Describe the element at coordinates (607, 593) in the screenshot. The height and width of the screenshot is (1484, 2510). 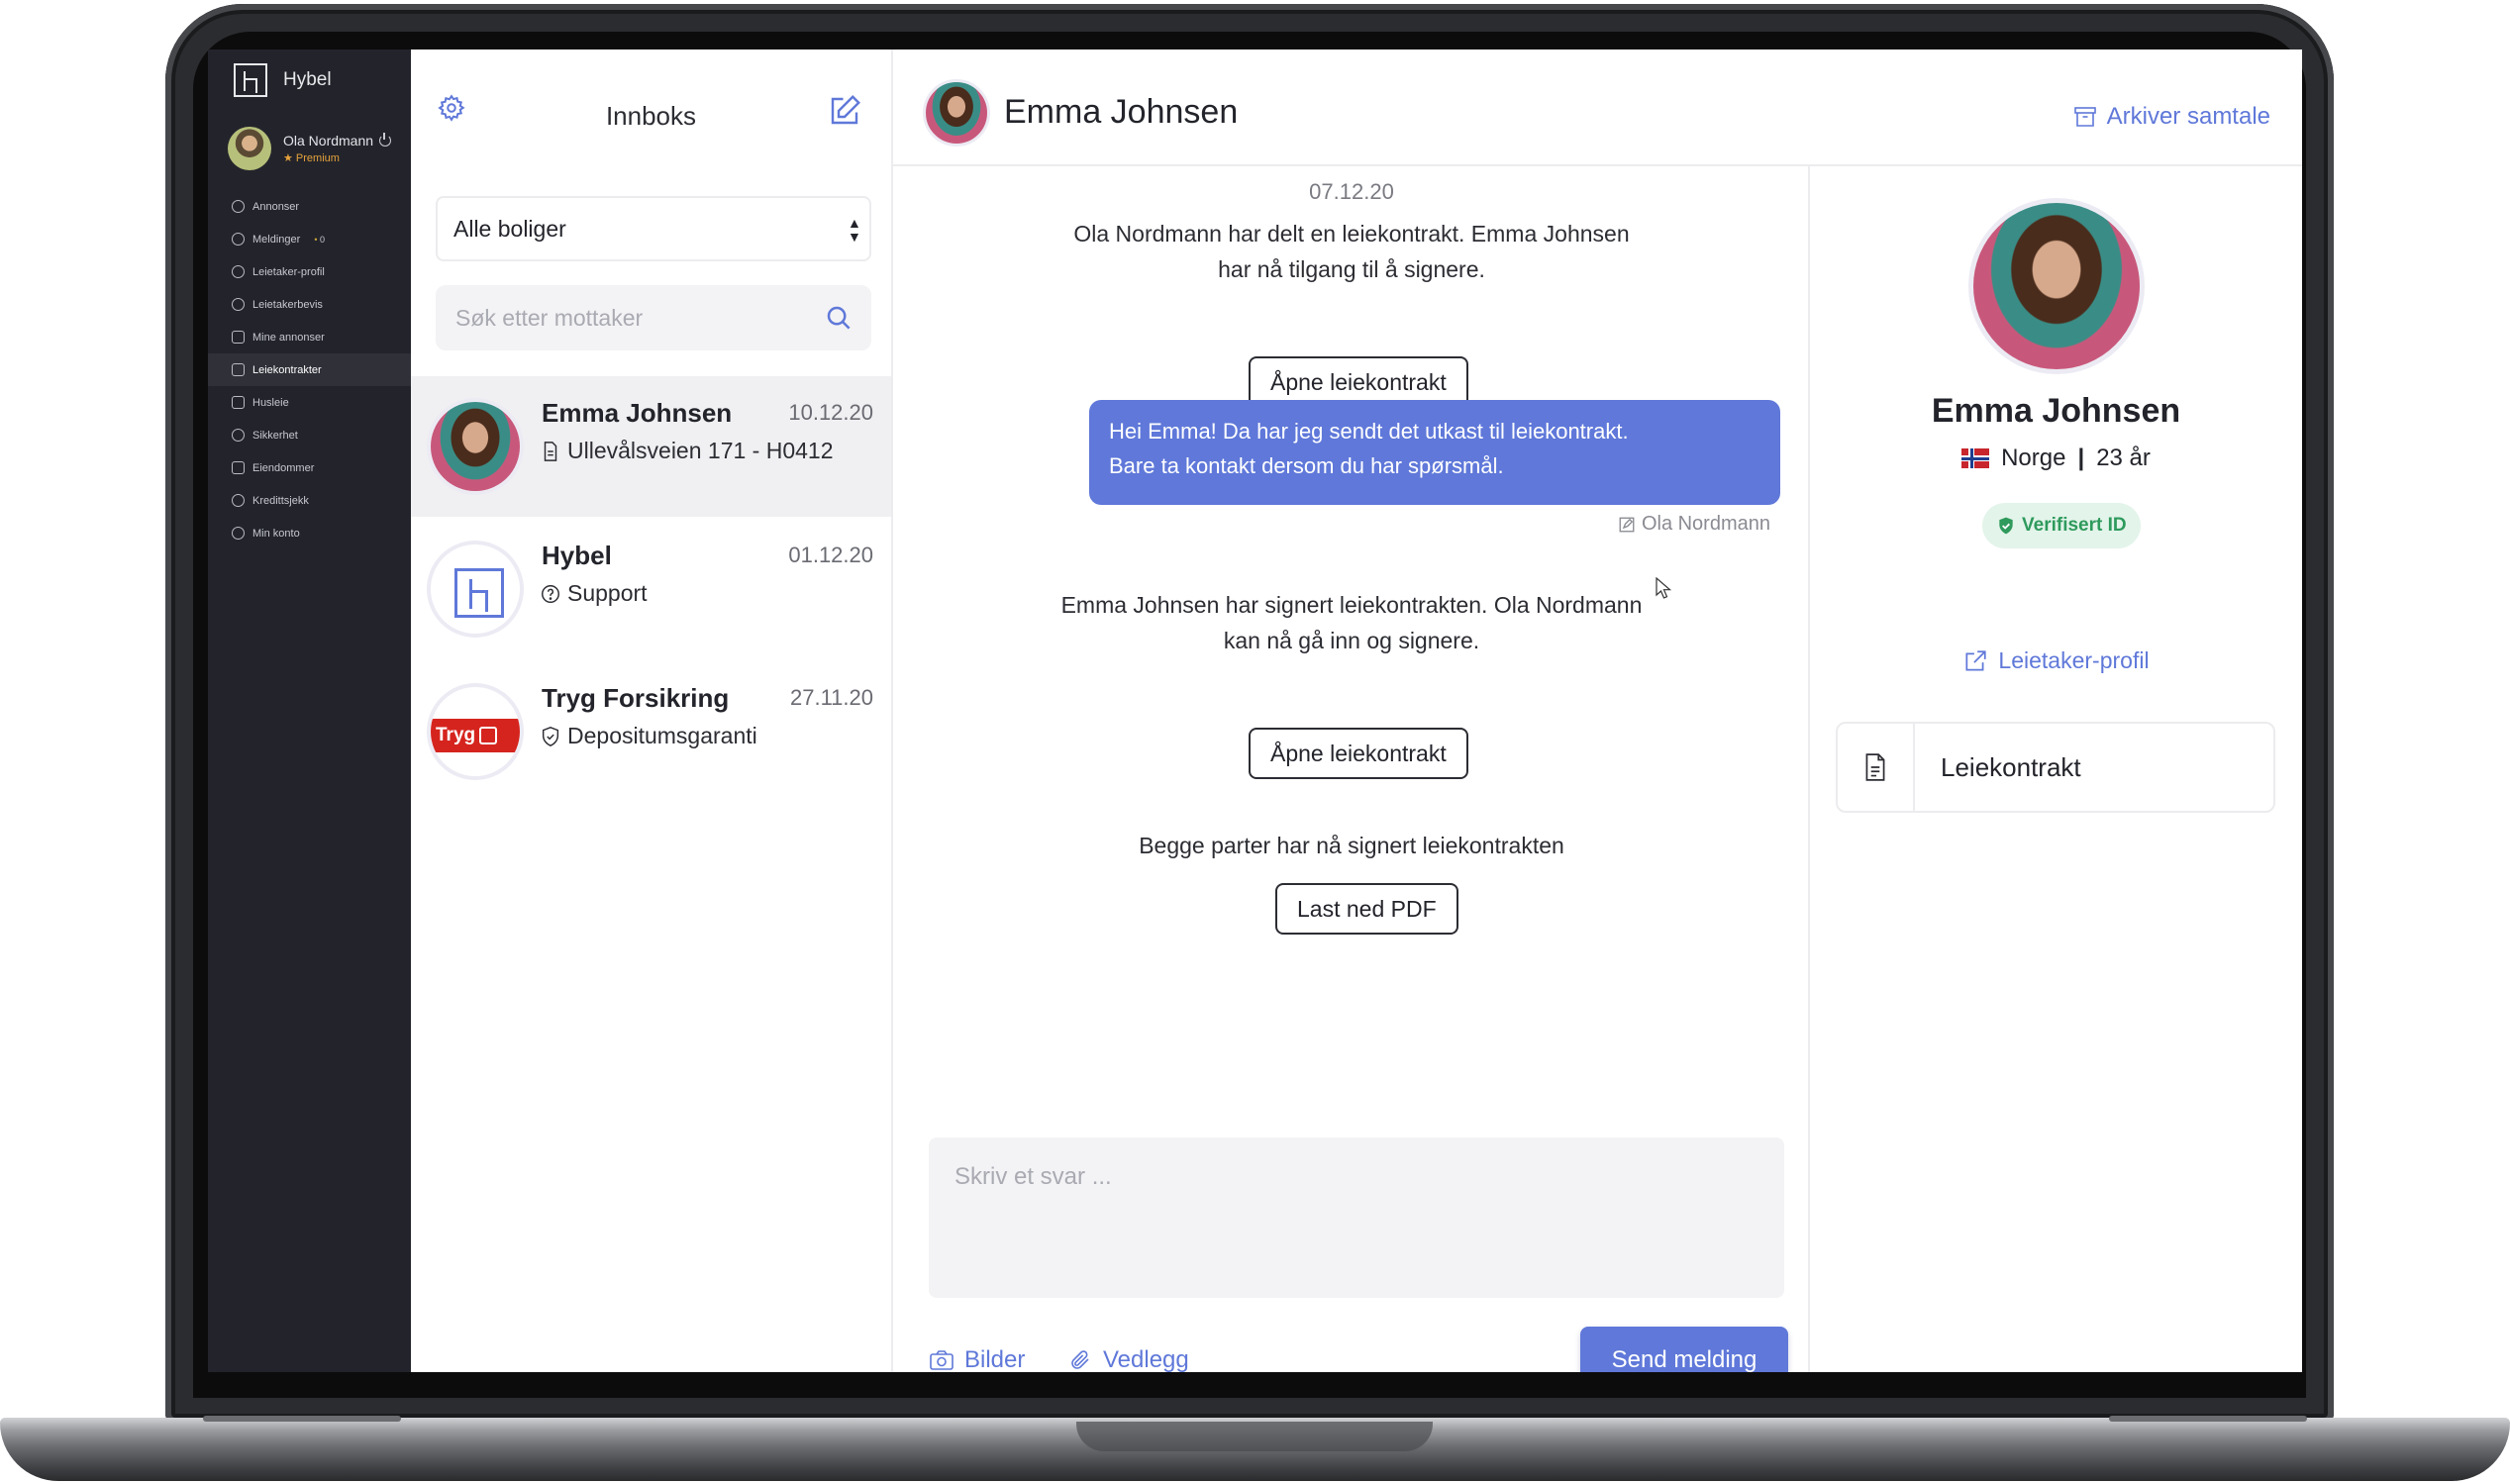
I see `conversation-subtitle-text: Support` at that location.